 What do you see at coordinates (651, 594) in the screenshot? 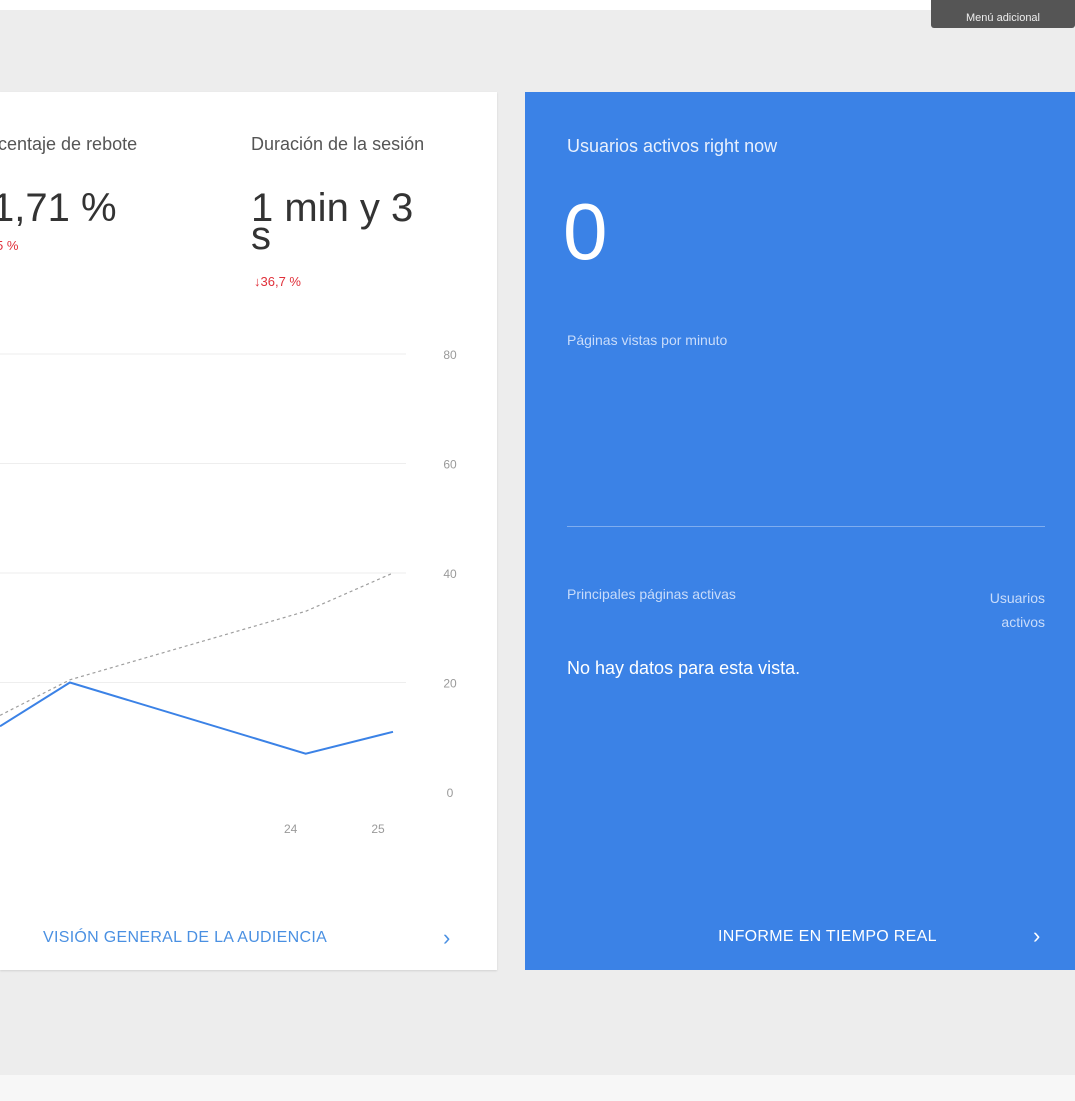
I see `top-active-pages-header: Principales páginas activas` at bounding box center [651, 594].